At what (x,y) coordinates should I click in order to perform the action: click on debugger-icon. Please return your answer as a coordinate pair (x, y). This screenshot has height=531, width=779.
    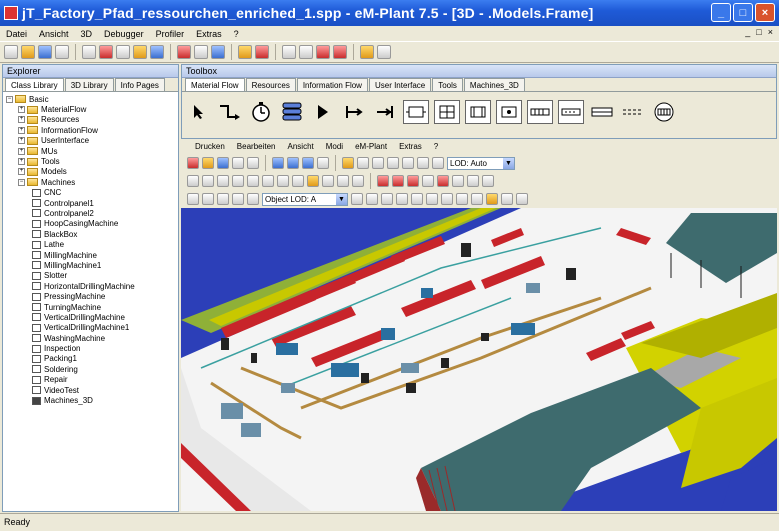
    Looking at the image, I should click on (262, 52).